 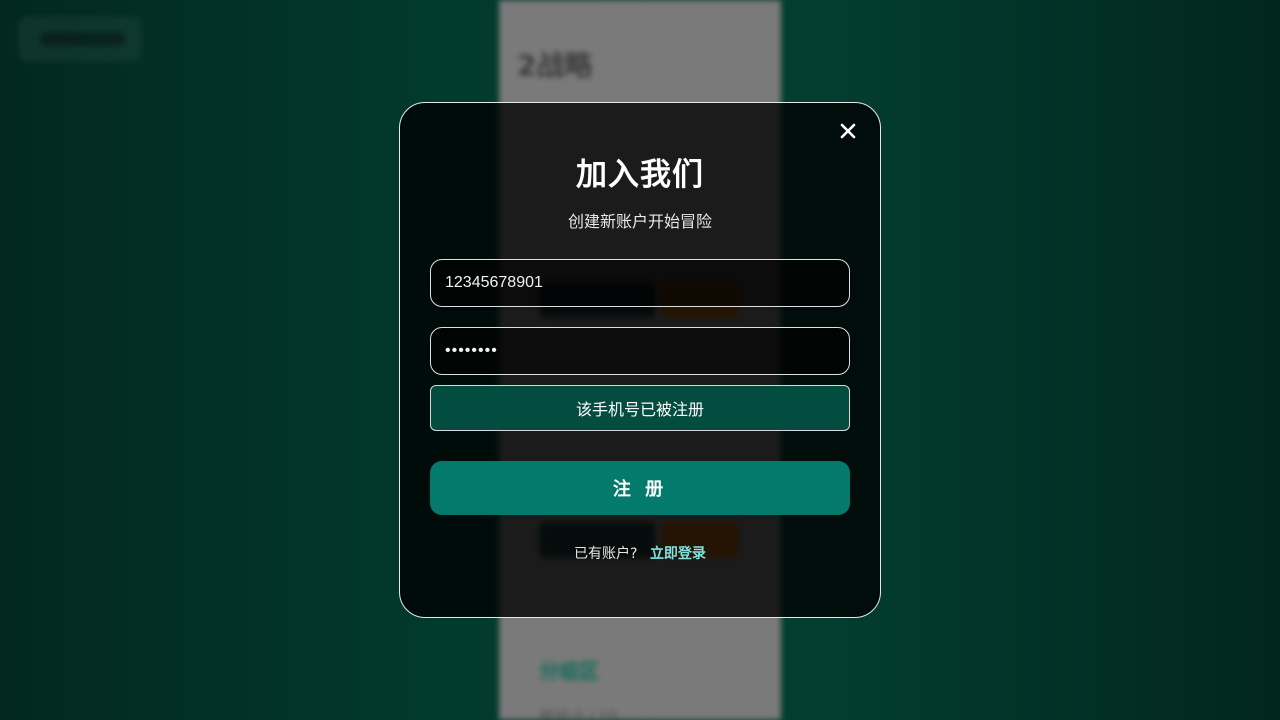 I want to click on background-logo-mark, so click(x=83, y=39).